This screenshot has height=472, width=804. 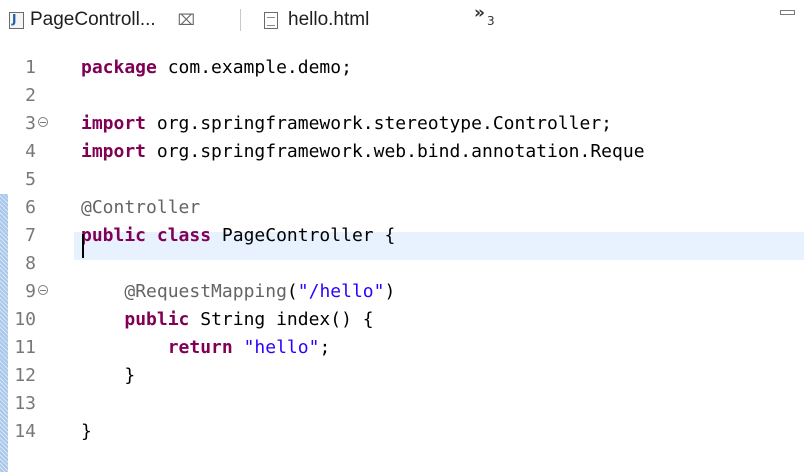 What do you see at coordinates (402, 376) in the screenshot?
I see `code-line: 12 }` at bounding box center [402, 376].